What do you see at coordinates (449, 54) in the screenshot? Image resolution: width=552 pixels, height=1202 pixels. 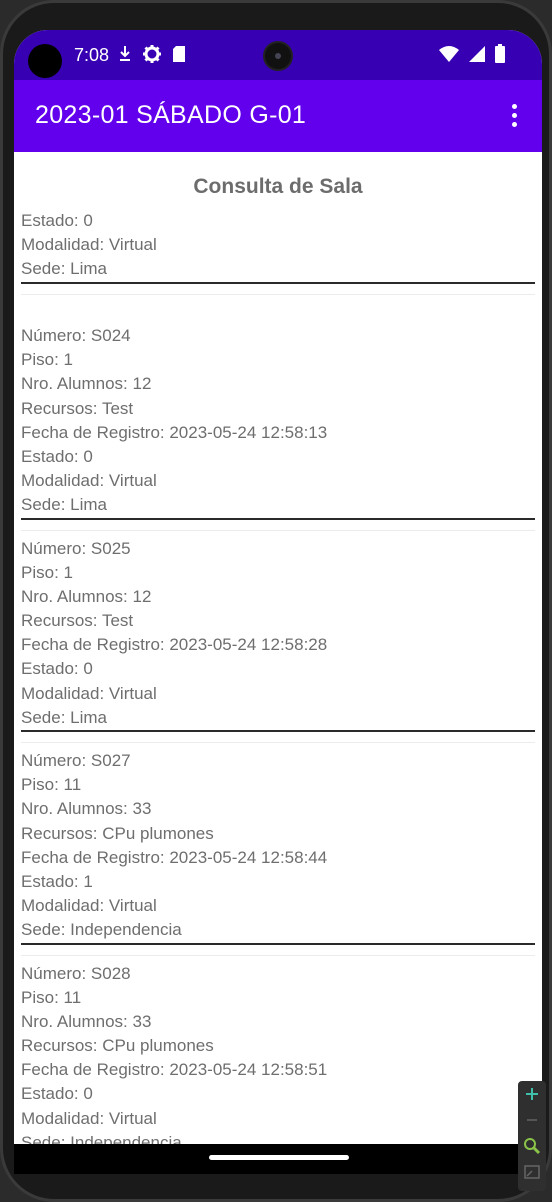 I see `wifi-icon` at bounding box center [449, 54].